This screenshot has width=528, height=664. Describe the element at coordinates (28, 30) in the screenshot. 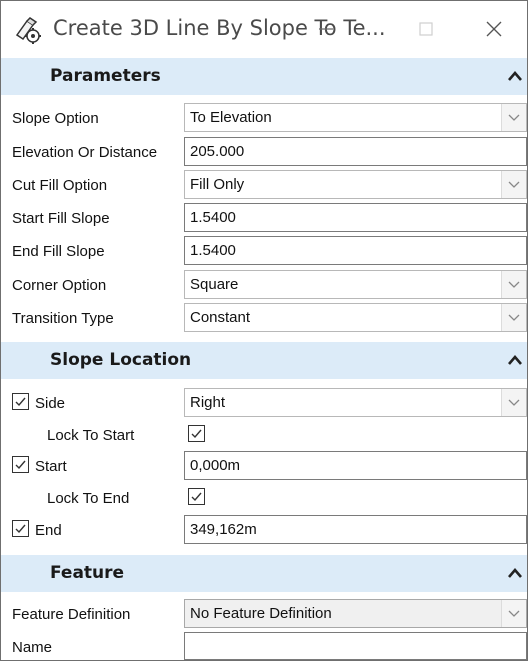

I see `tool-settings-icon` at that location.